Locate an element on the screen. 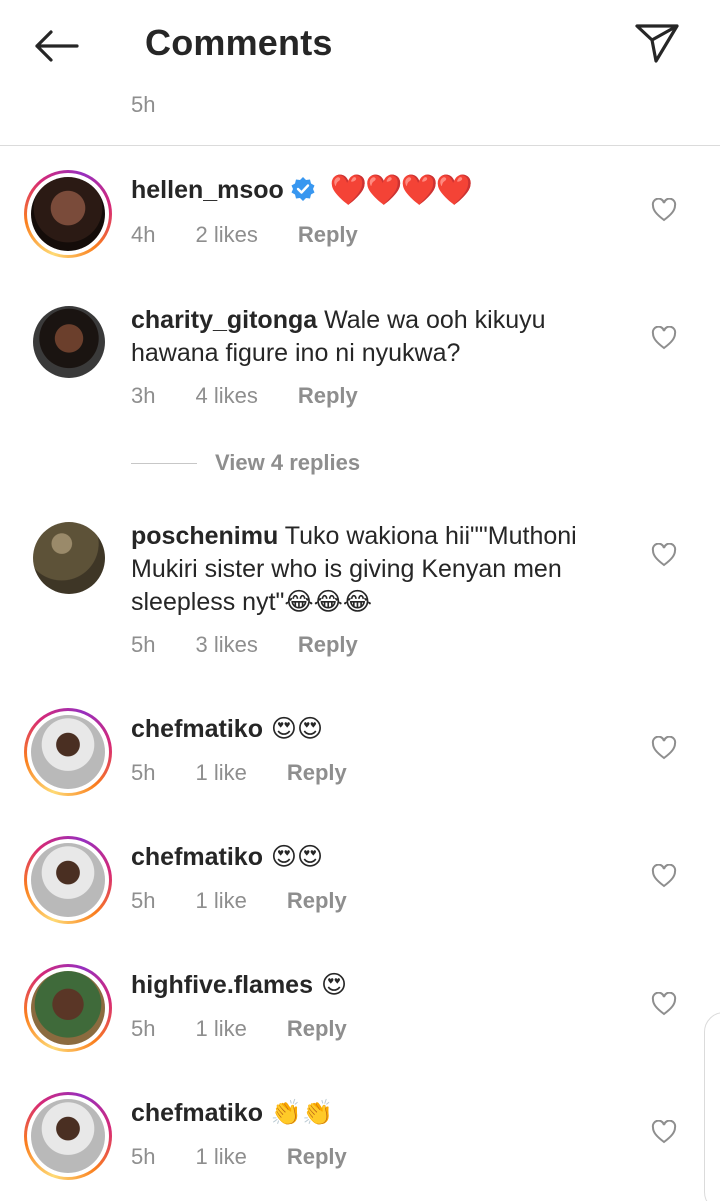 The image size is (720, 1201). paper-plane-icon is located at coordinates (657, 43).